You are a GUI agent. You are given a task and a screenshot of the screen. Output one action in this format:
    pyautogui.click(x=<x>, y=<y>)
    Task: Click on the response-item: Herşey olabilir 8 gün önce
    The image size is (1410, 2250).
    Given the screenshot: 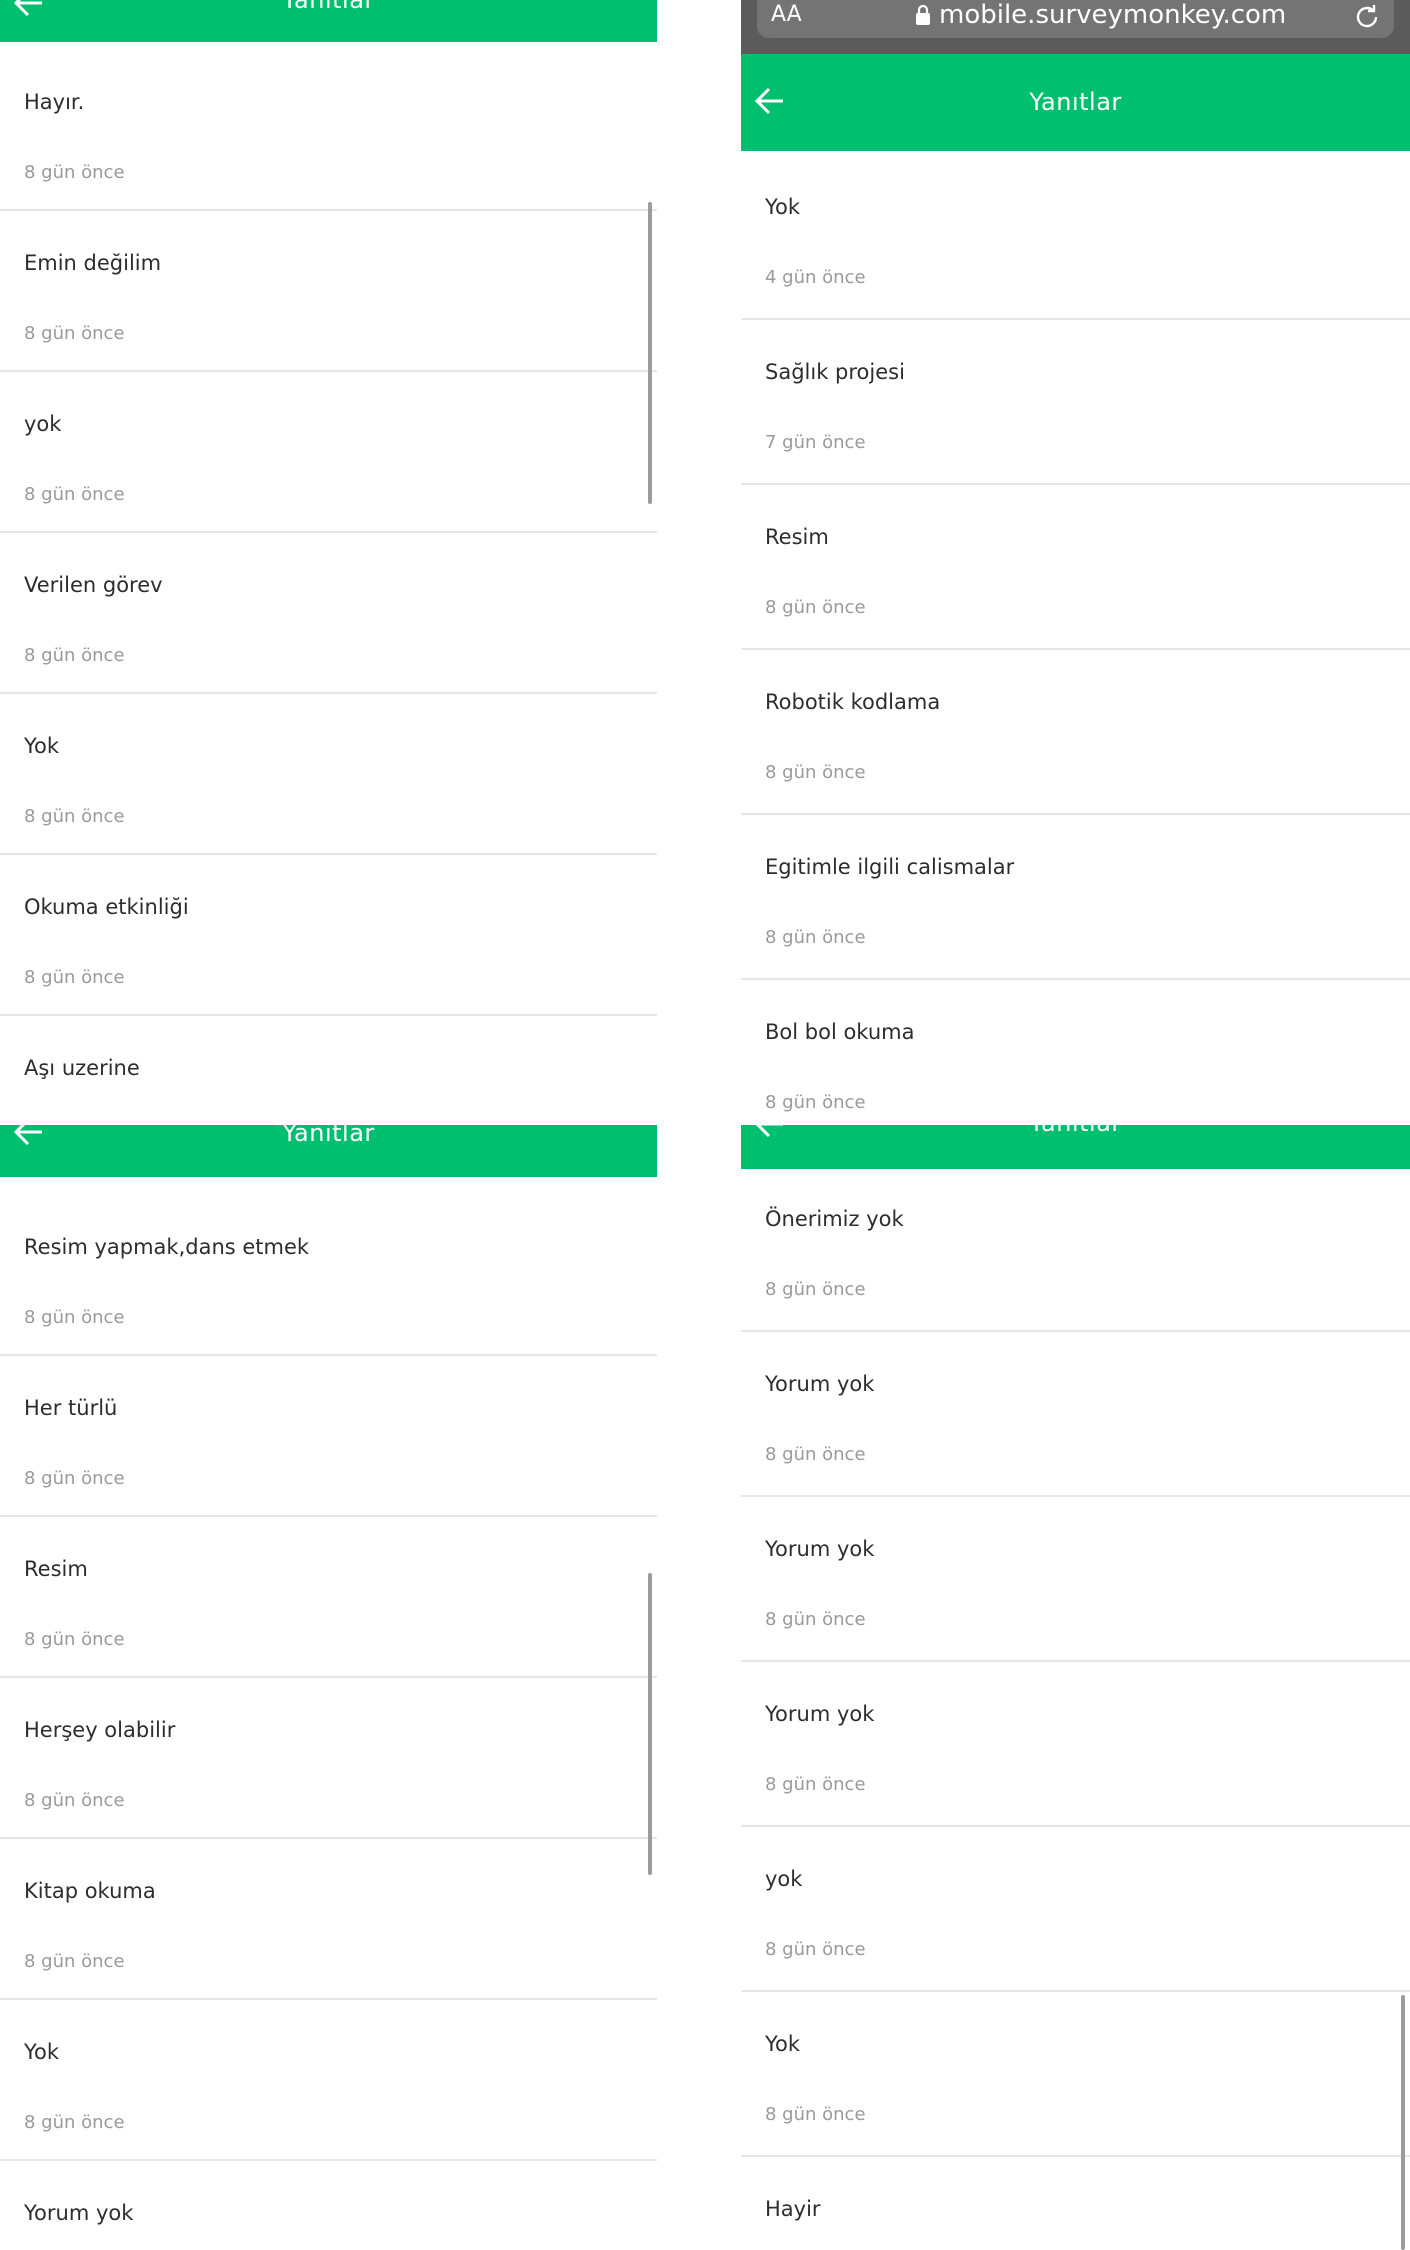 What is the action you would take?
    pyautogui.click(x=328, y=1758)
    